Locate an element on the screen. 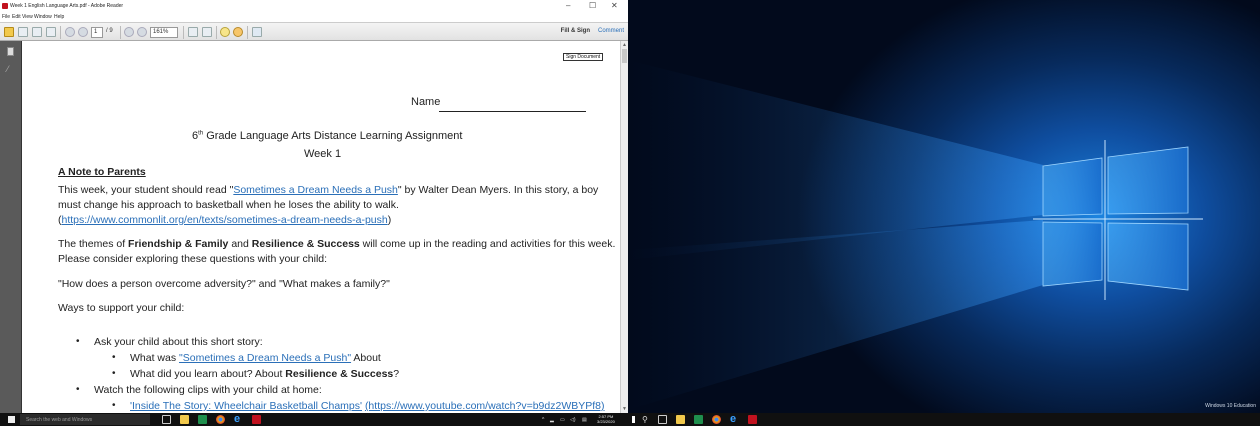 The width and height of the screenshot is (1260, 426). zoom-select: 161% is located at coordinates (164, 32).